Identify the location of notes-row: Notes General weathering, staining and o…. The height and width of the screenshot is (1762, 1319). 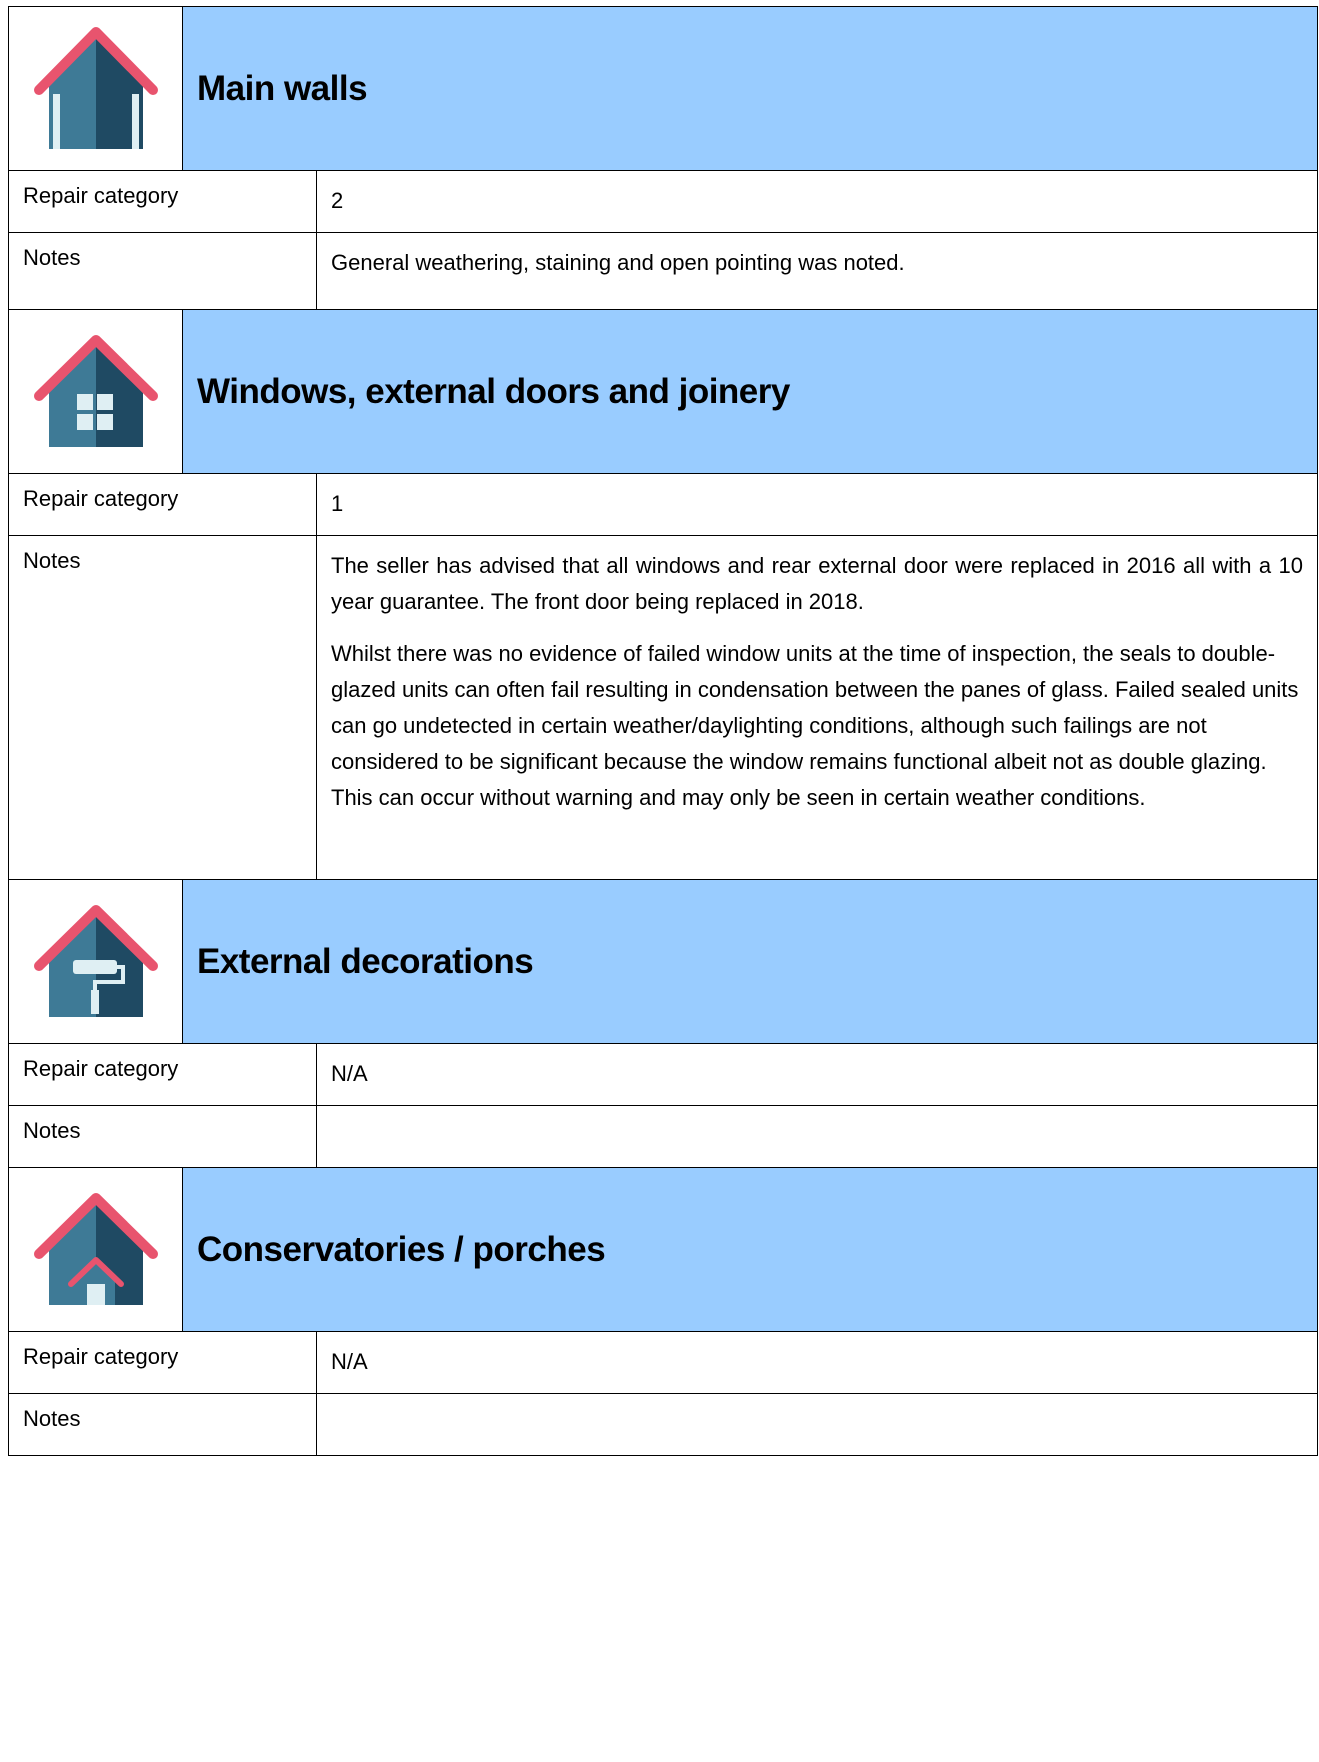
(663, 271).